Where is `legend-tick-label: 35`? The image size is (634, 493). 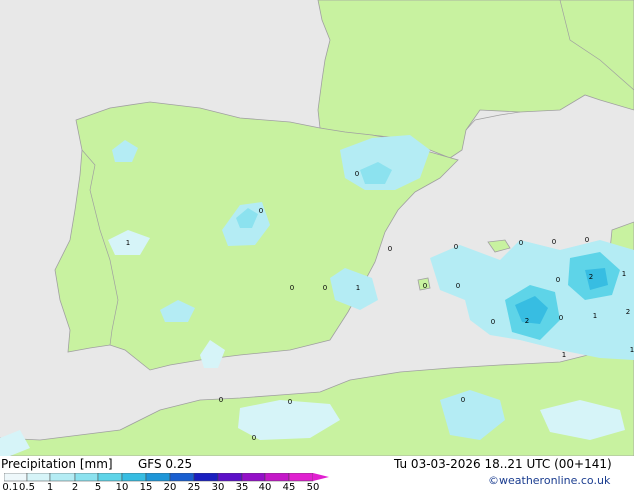
legend-tick-label: 35 is located at coordinates (242, 487).